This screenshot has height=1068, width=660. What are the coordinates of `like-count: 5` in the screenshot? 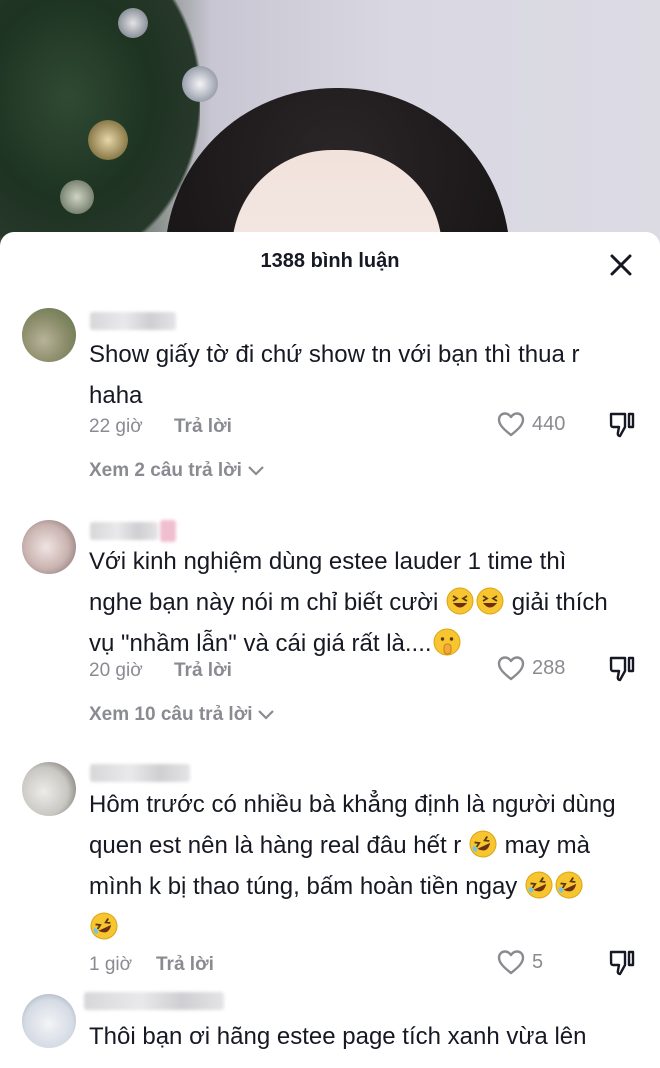 It's located at (538, 961).